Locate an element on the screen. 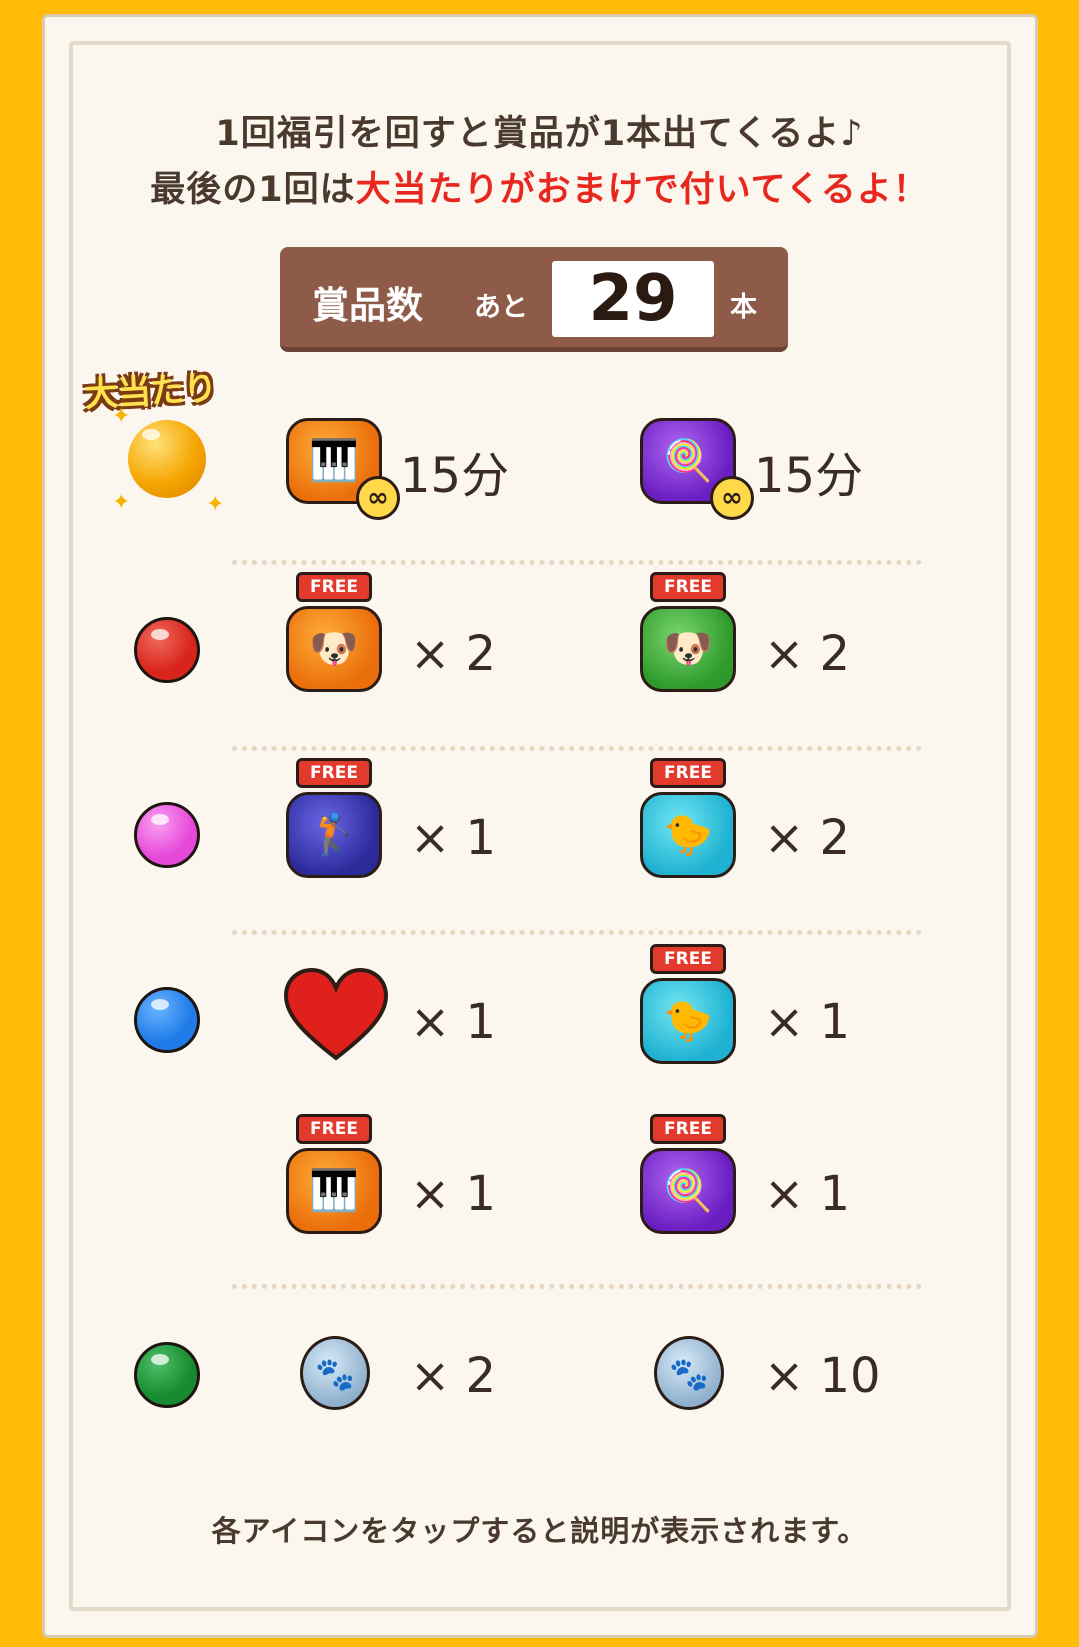 The width and height of the screenshot is (1079, 1647). counter-unit: 本 is located at coordinates (743, 307).